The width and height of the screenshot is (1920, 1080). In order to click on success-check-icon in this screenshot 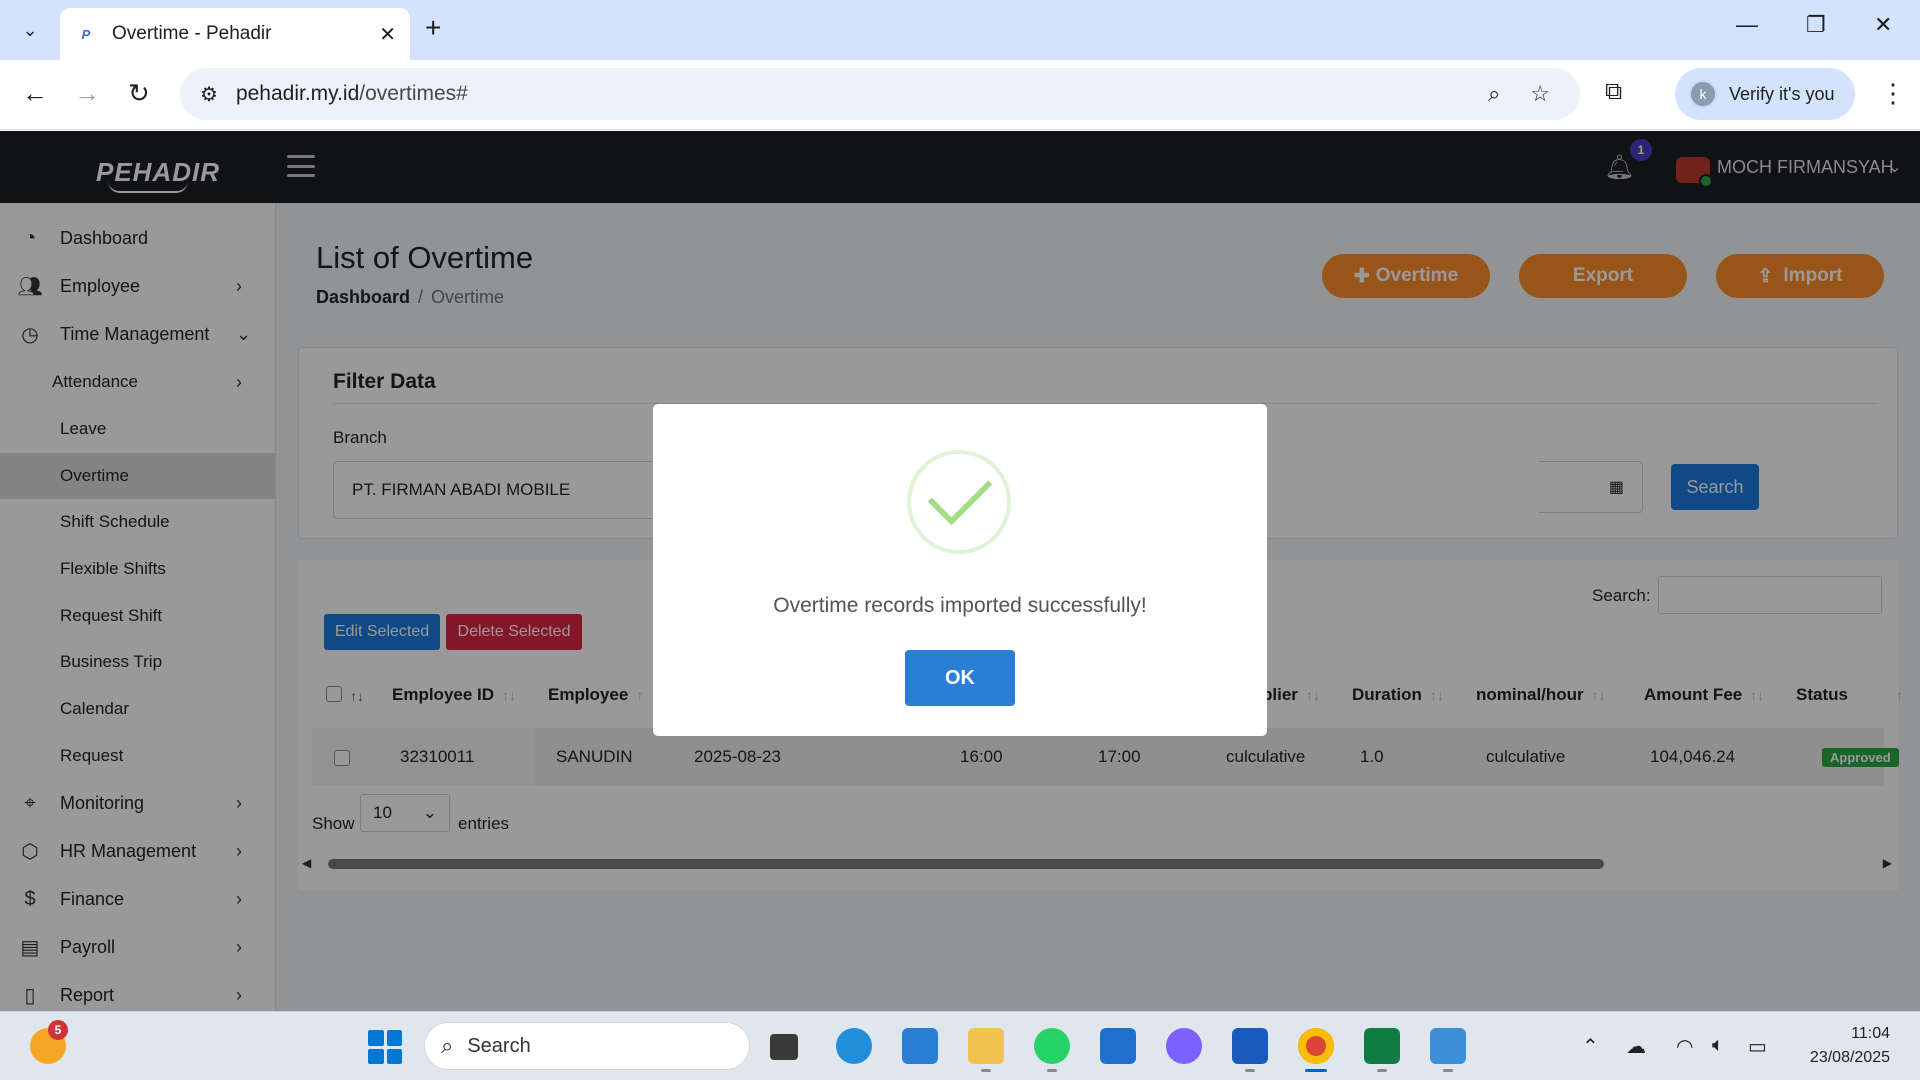, I will do `click(959, 502)`.